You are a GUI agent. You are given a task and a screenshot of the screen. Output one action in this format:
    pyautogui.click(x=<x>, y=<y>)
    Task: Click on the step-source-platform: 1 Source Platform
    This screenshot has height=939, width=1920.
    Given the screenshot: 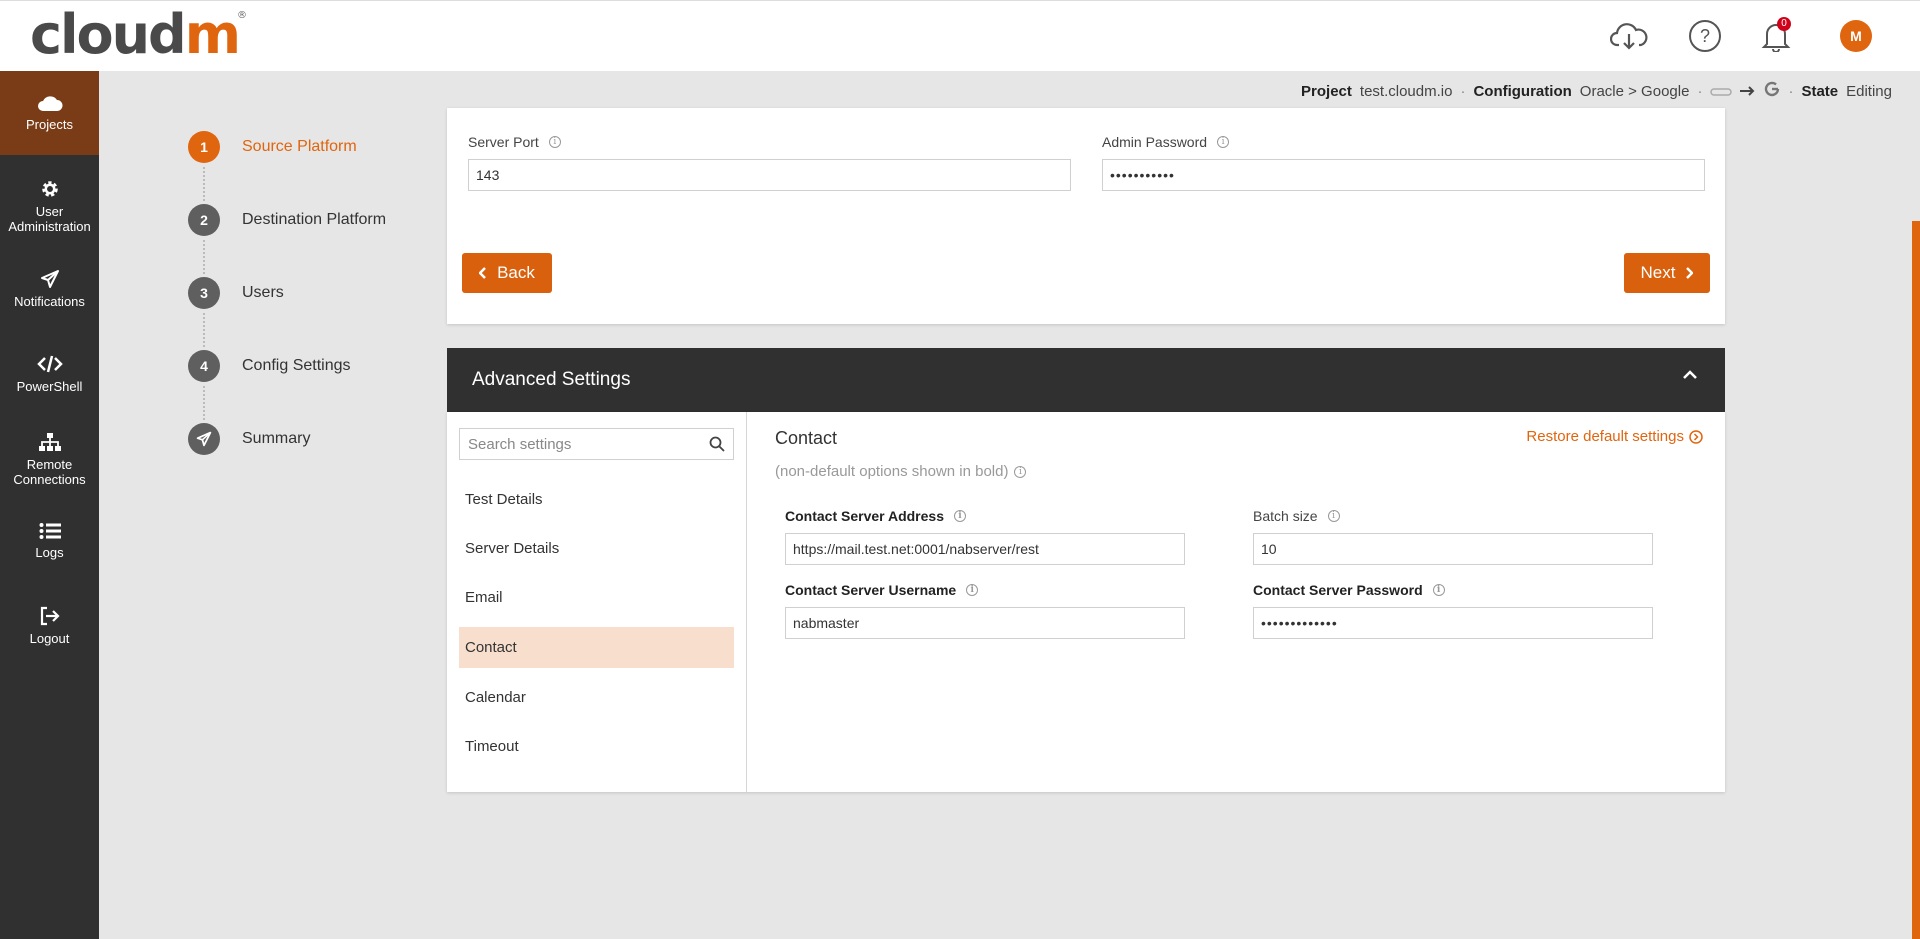 What is the action you would take?
    pyautogui.click(x=318, y=147)
    